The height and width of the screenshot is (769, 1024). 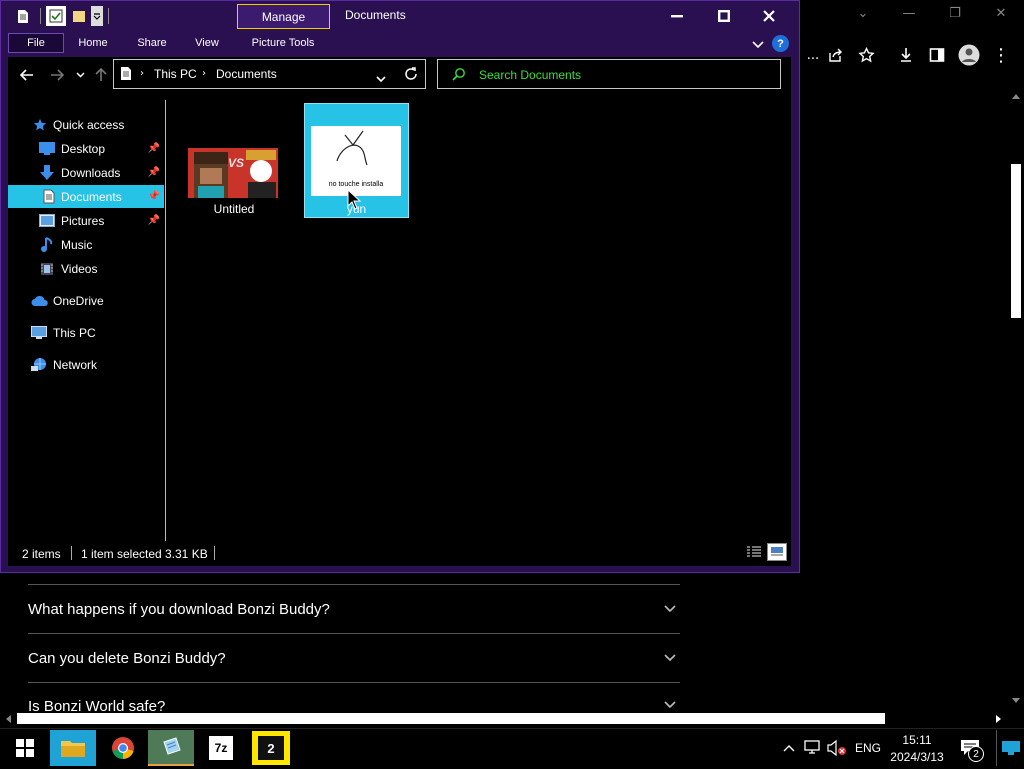 I want to click on horizontal-scrollbar, so click(x=504, y=719).